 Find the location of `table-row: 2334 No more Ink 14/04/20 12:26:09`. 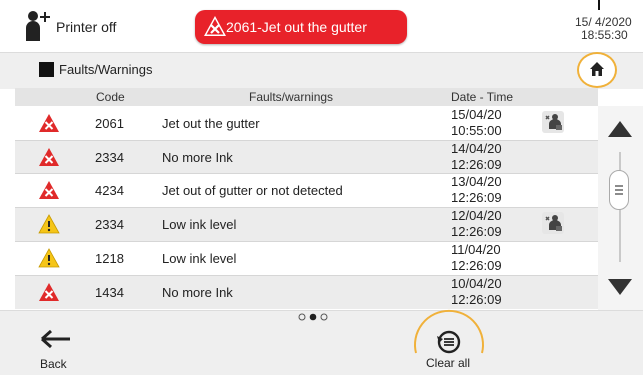

table-row: 2334 No more Ink 14/04/20 12:26:09 is located at coordinates (306, 157).